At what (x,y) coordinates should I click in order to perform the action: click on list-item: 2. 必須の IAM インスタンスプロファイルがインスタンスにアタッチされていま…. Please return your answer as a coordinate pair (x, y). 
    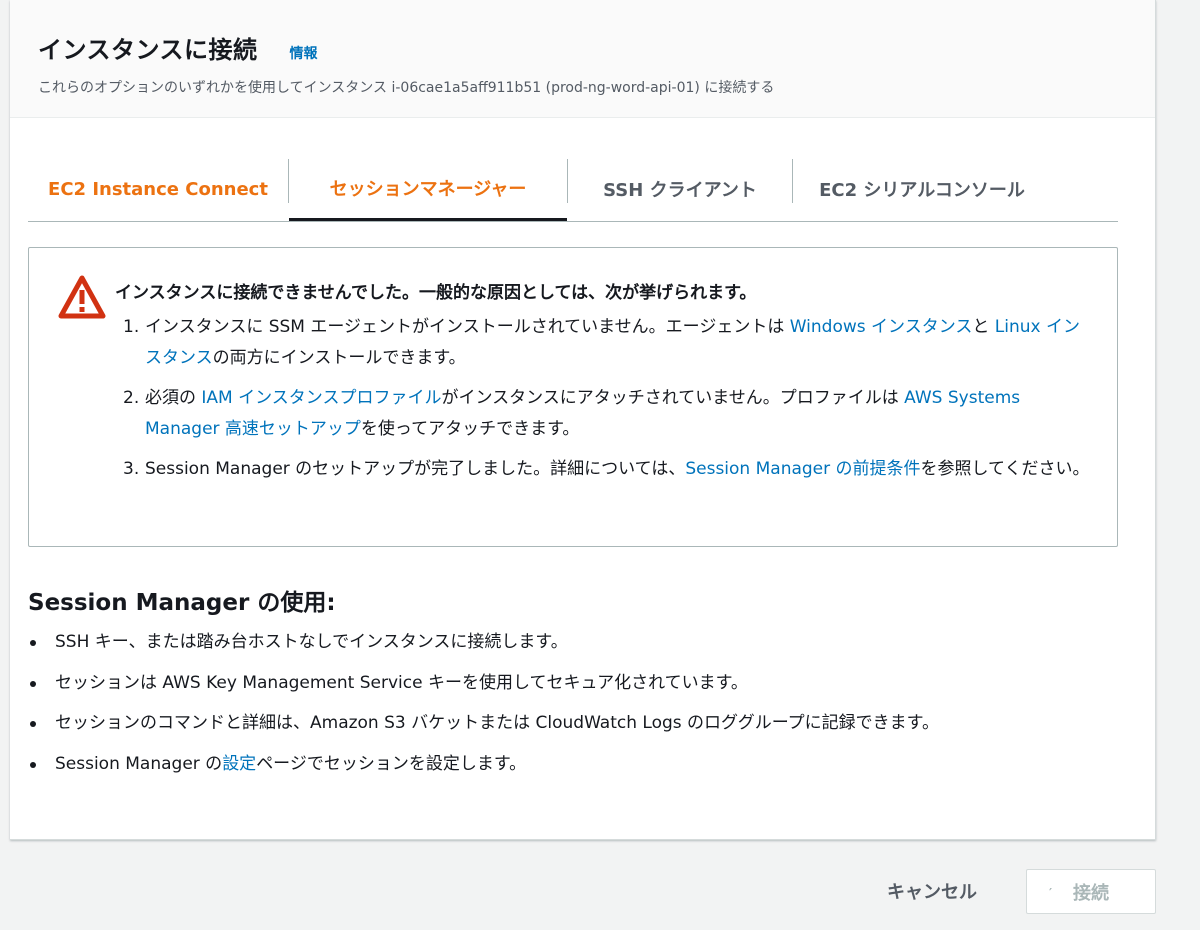
    Looking at the image, I should click on (608, 414).